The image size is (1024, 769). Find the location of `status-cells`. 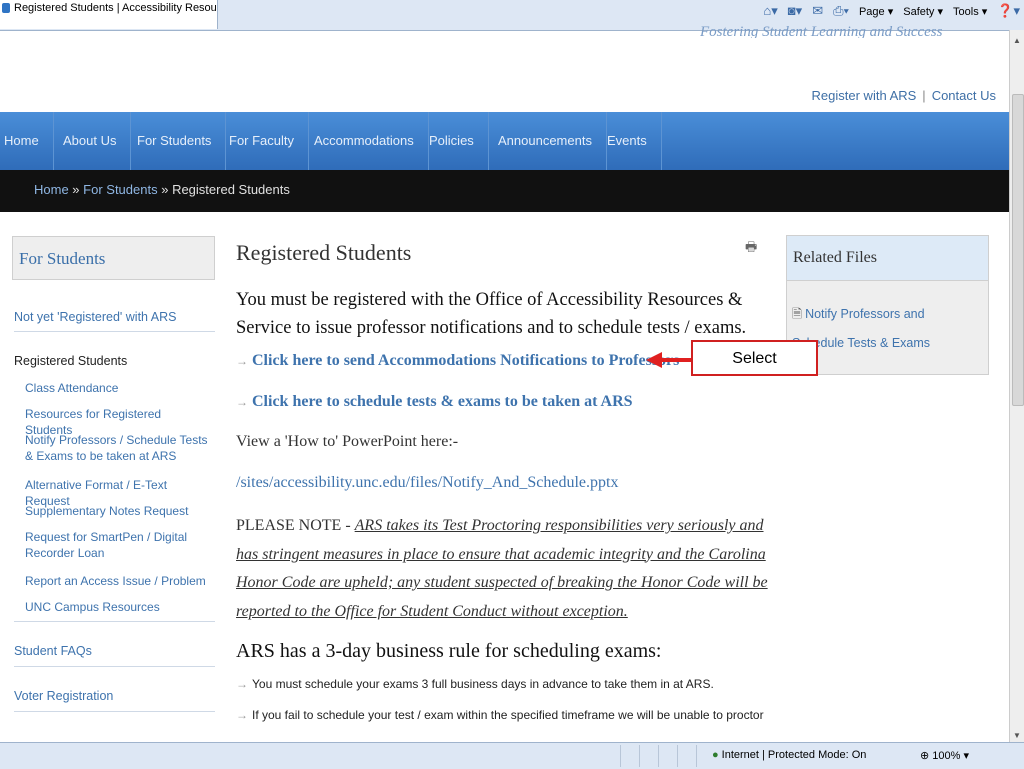

status-cells is located at coordinates (667, 756).